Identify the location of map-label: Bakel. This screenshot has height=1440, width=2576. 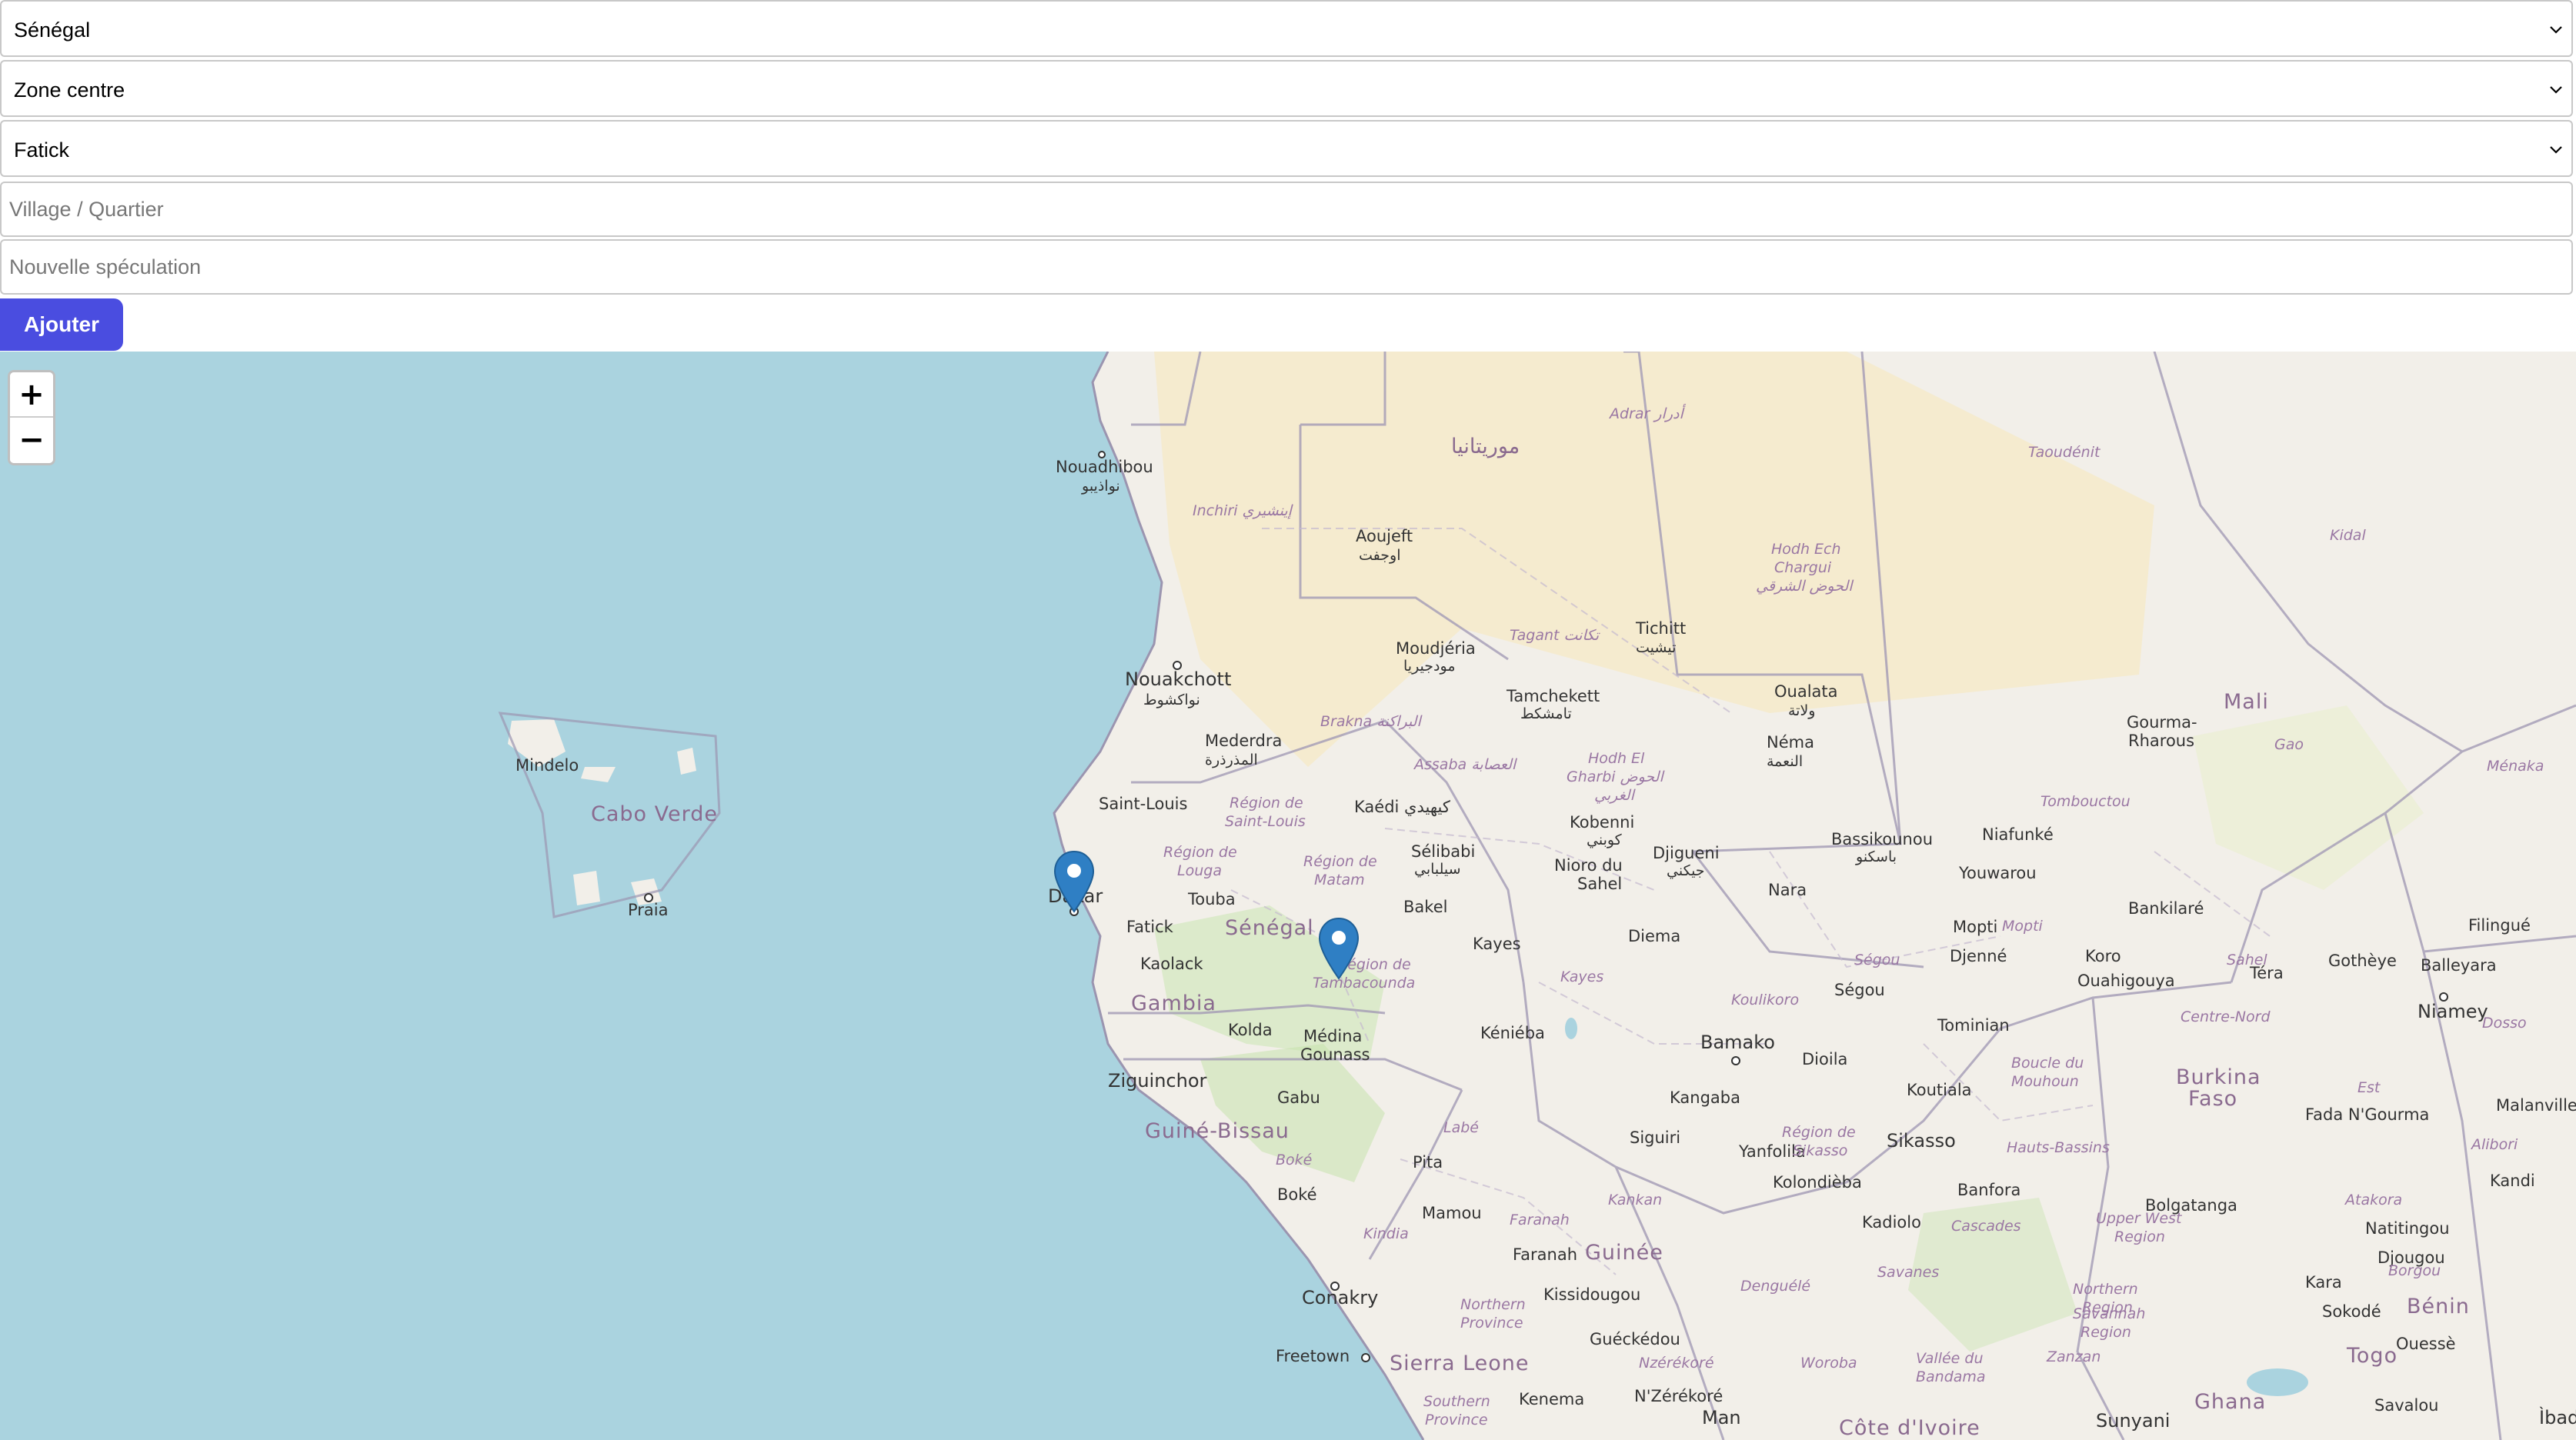
(1426, 907).